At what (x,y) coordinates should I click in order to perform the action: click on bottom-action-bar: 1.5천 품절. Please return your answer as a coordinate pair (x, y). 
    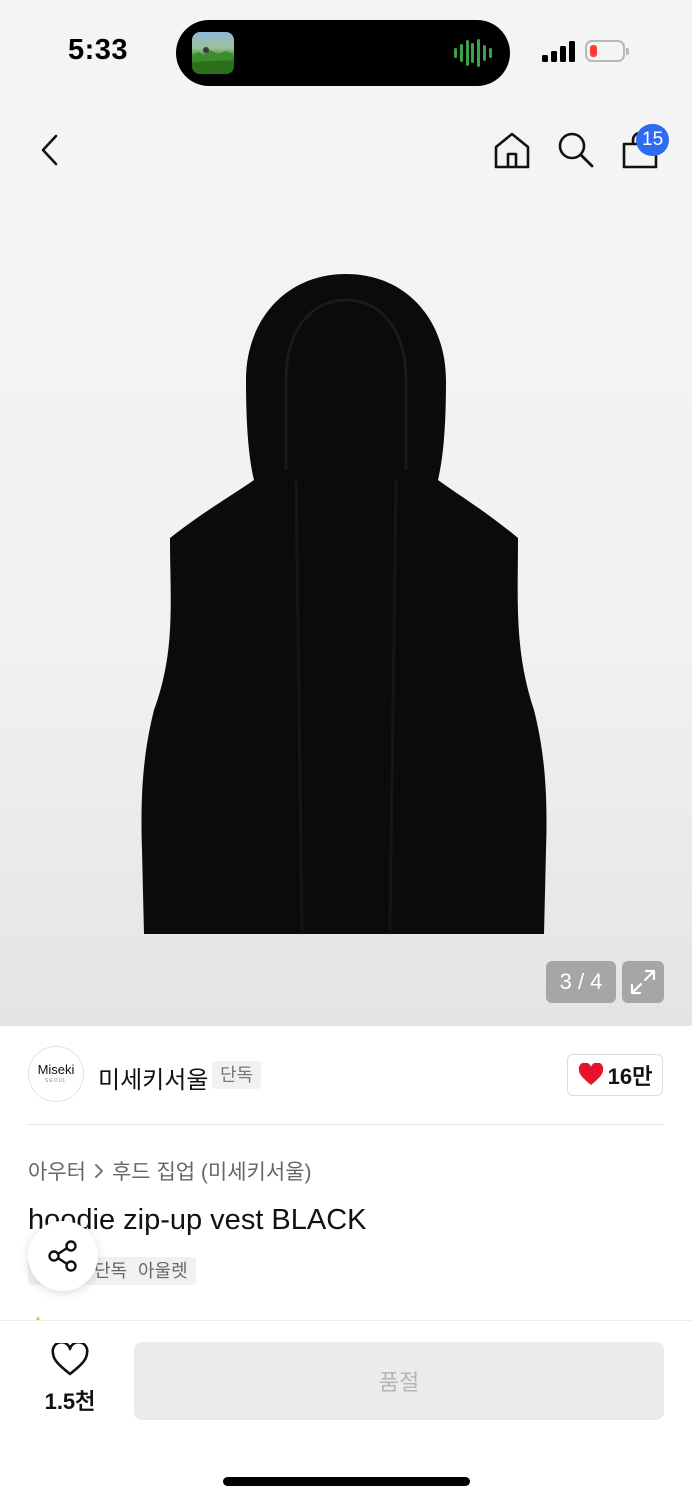
    Looking at the image, I should click on (346, 1410).